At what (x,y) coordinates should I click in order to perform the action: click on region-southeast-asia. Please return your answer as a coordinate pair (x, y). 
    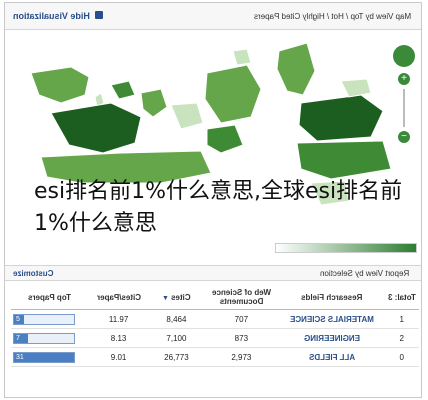
    Looking at the image, I should click on (123, 90).